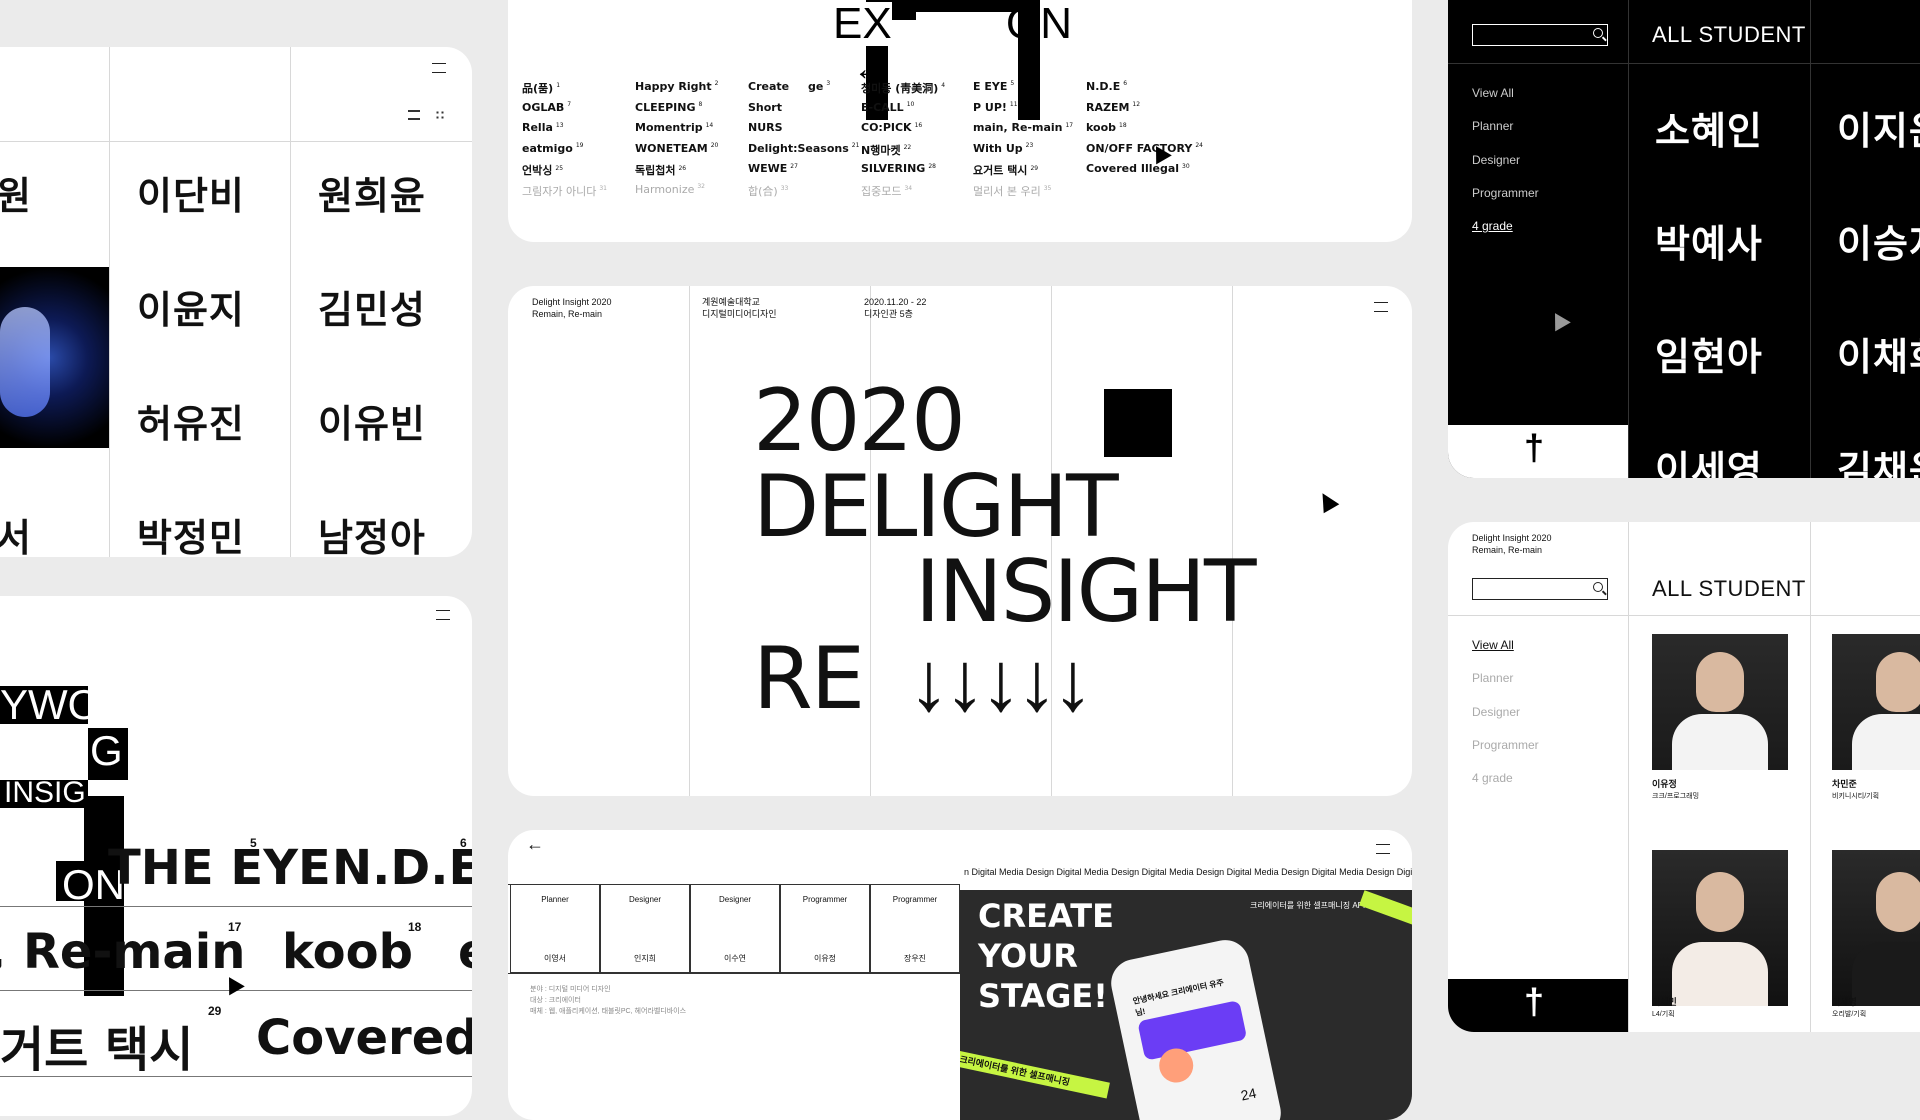  What do you see at coordinates (674, 127) in the screenshot?
I see `project-item: Momentrip 14` at bounding box center [674, 127].